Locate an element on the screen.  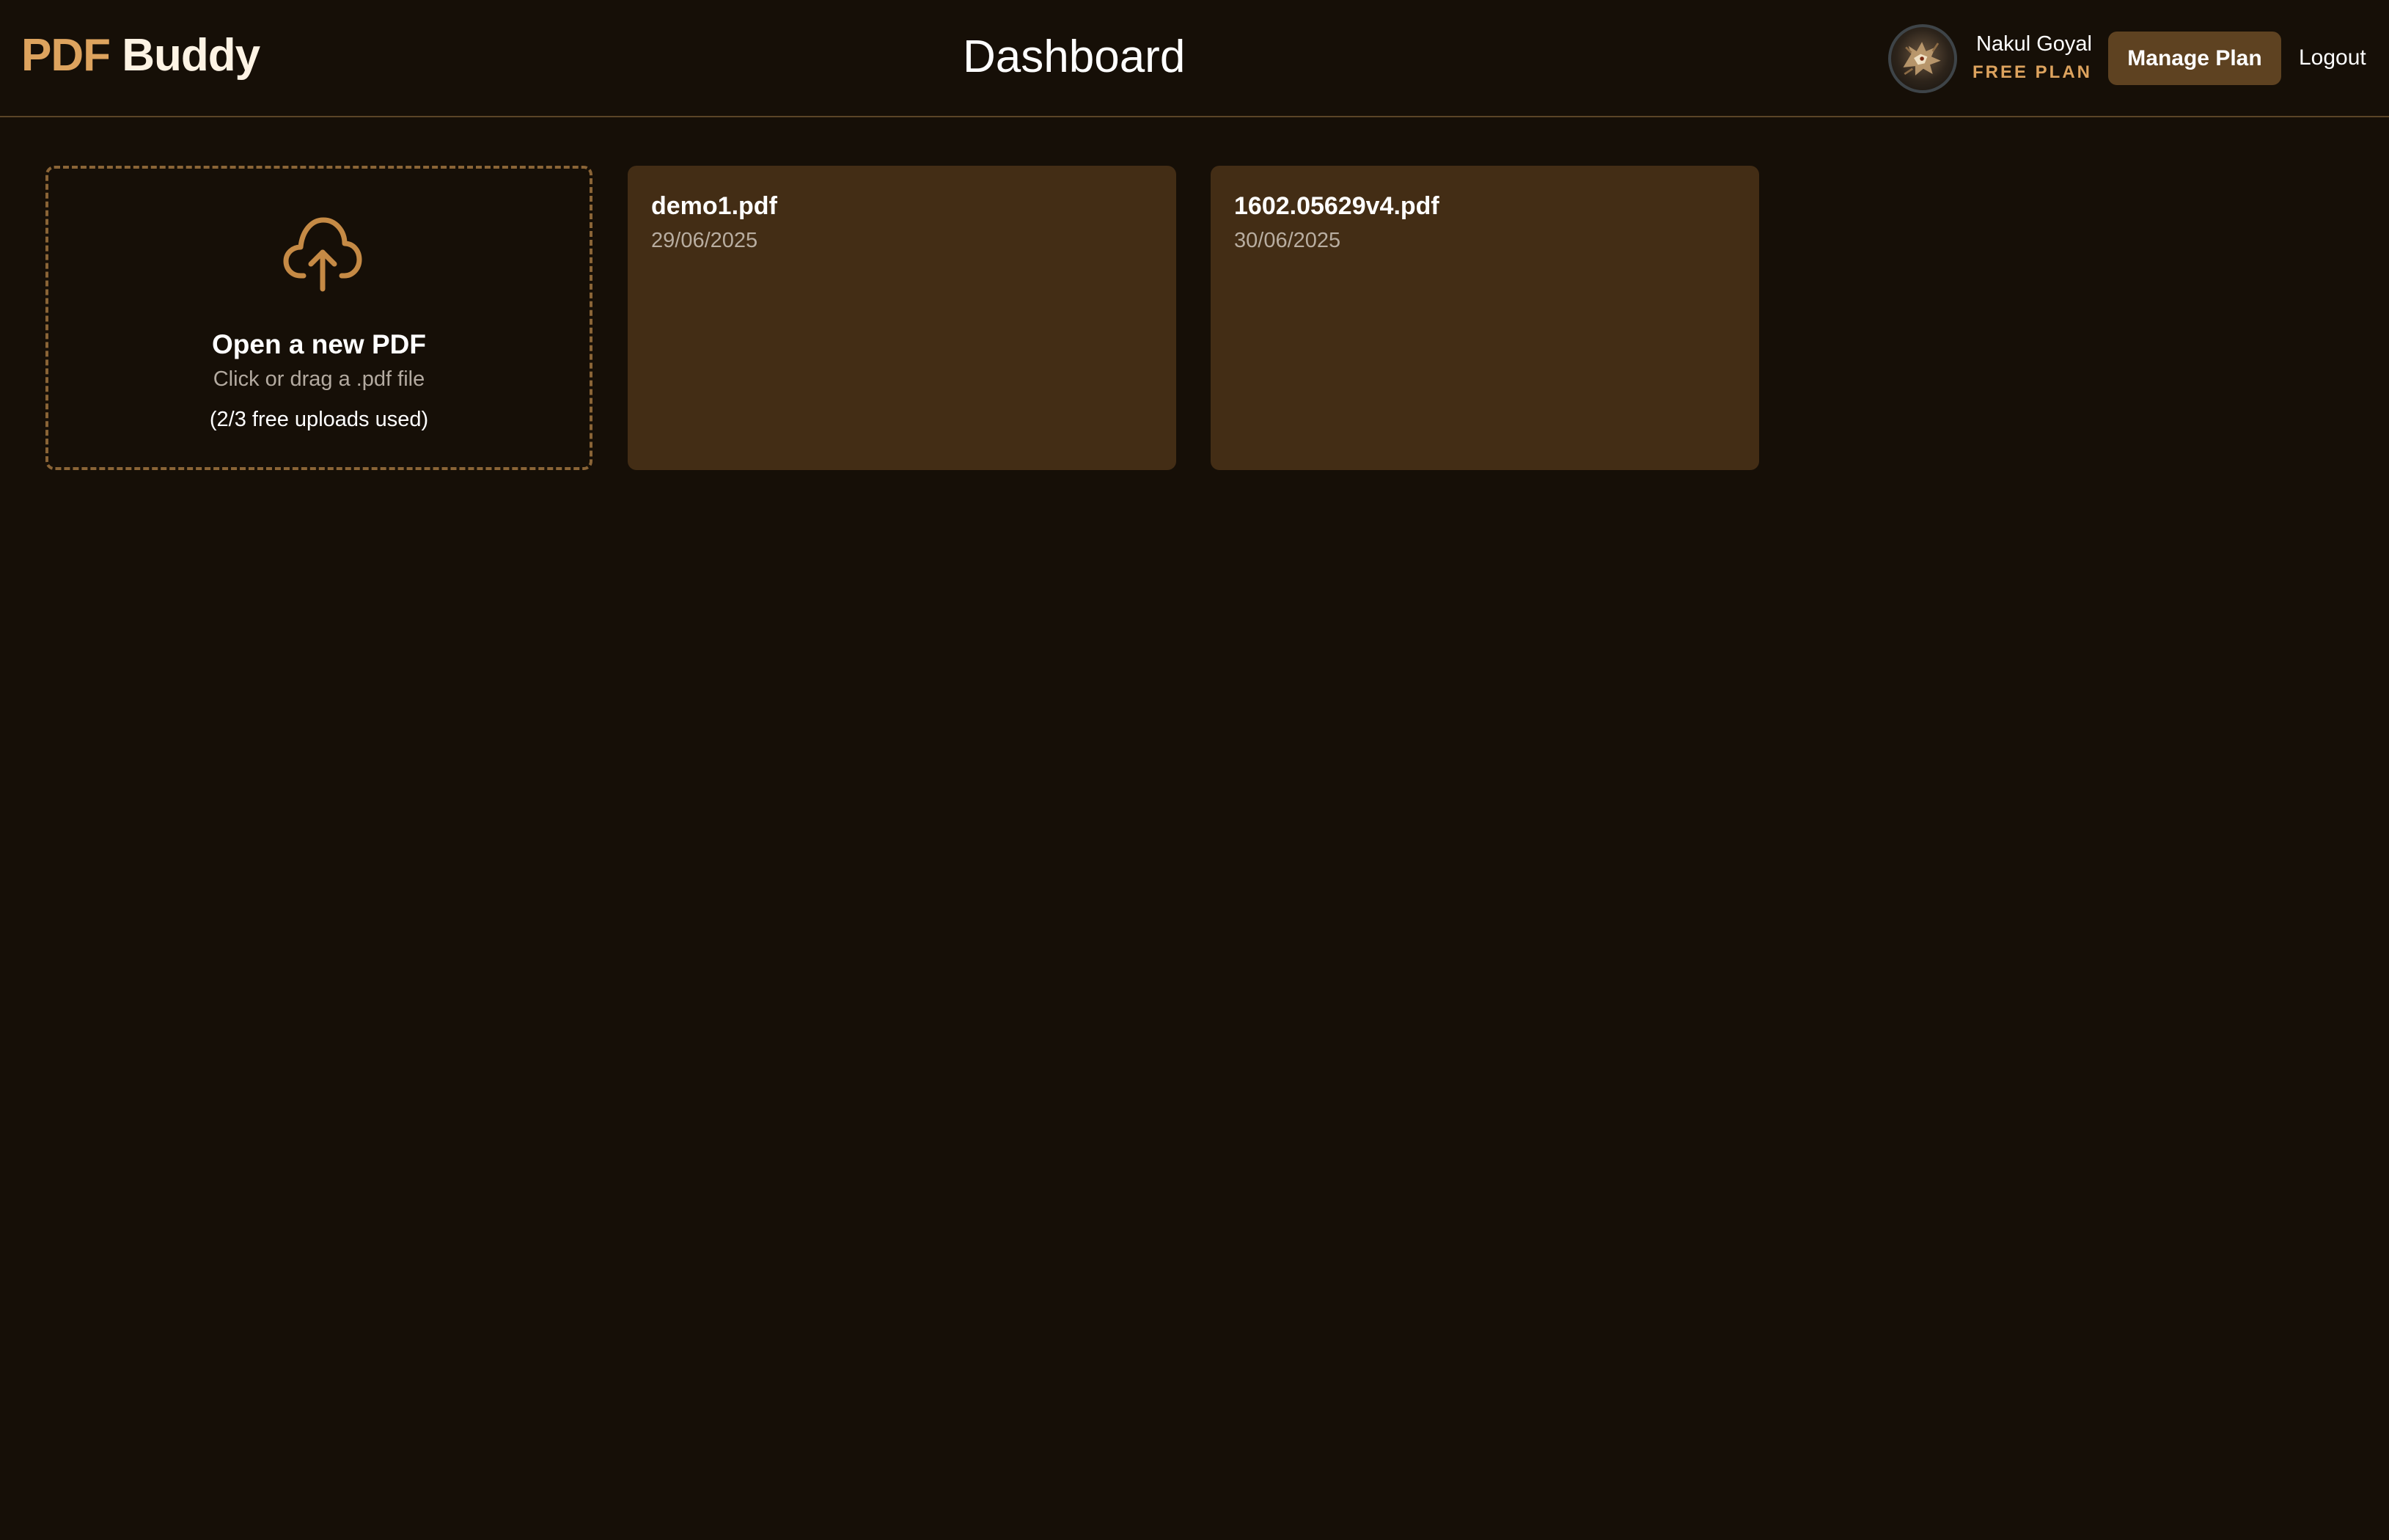
document-card: 1602.05629v4.pdf 30/06/2025 is located at coordinates (1485, 318).